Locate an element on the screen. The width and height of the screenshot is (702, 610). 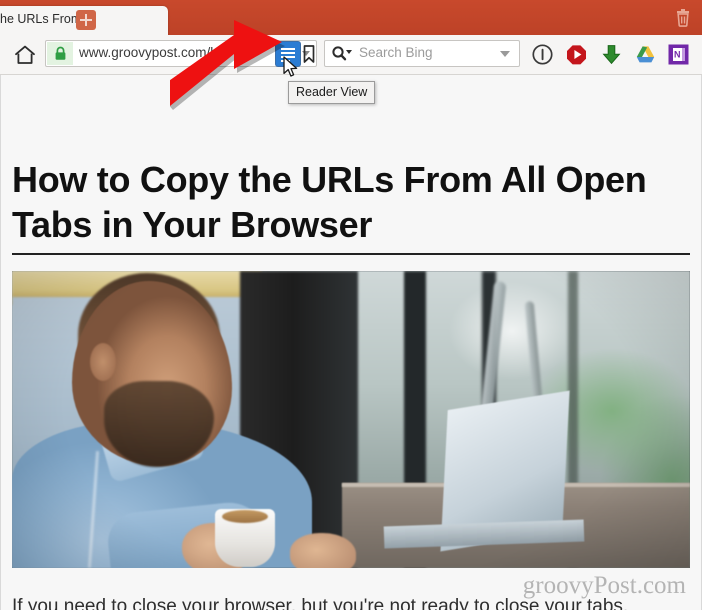
lock-icon is located at coordinates (60, 53).